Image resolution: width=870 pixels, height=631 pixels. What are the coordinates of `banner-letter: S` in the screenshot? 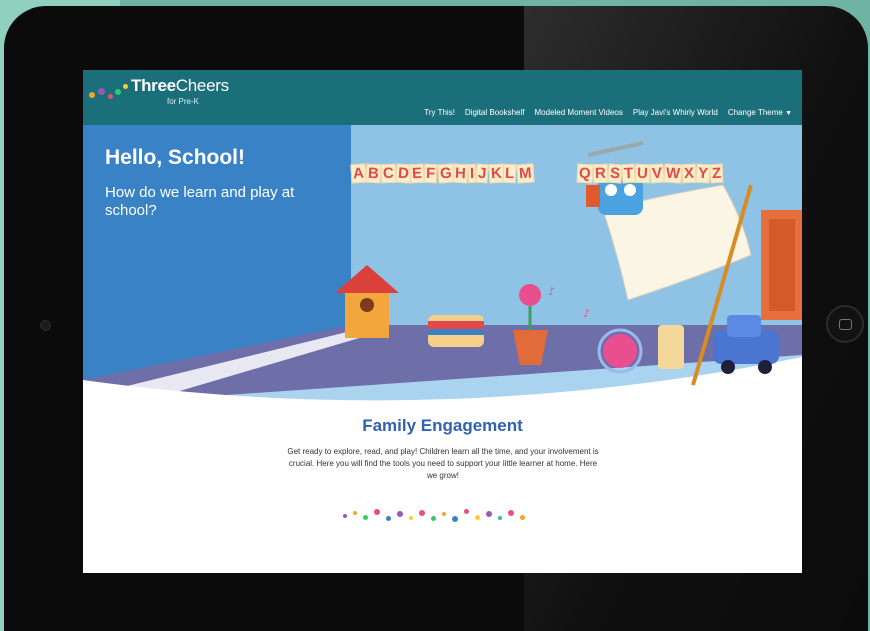 It's located at (614, 173).